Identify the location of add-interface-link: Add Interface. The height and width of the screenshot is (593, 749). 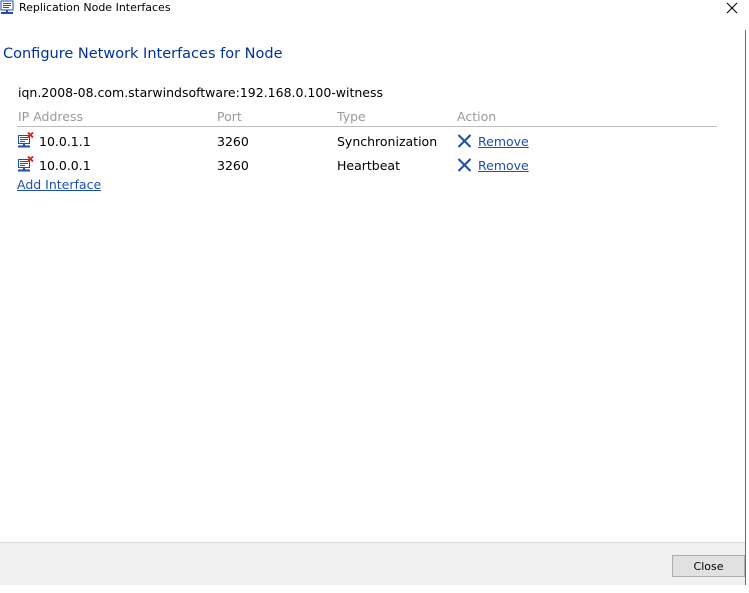
(59, 185).